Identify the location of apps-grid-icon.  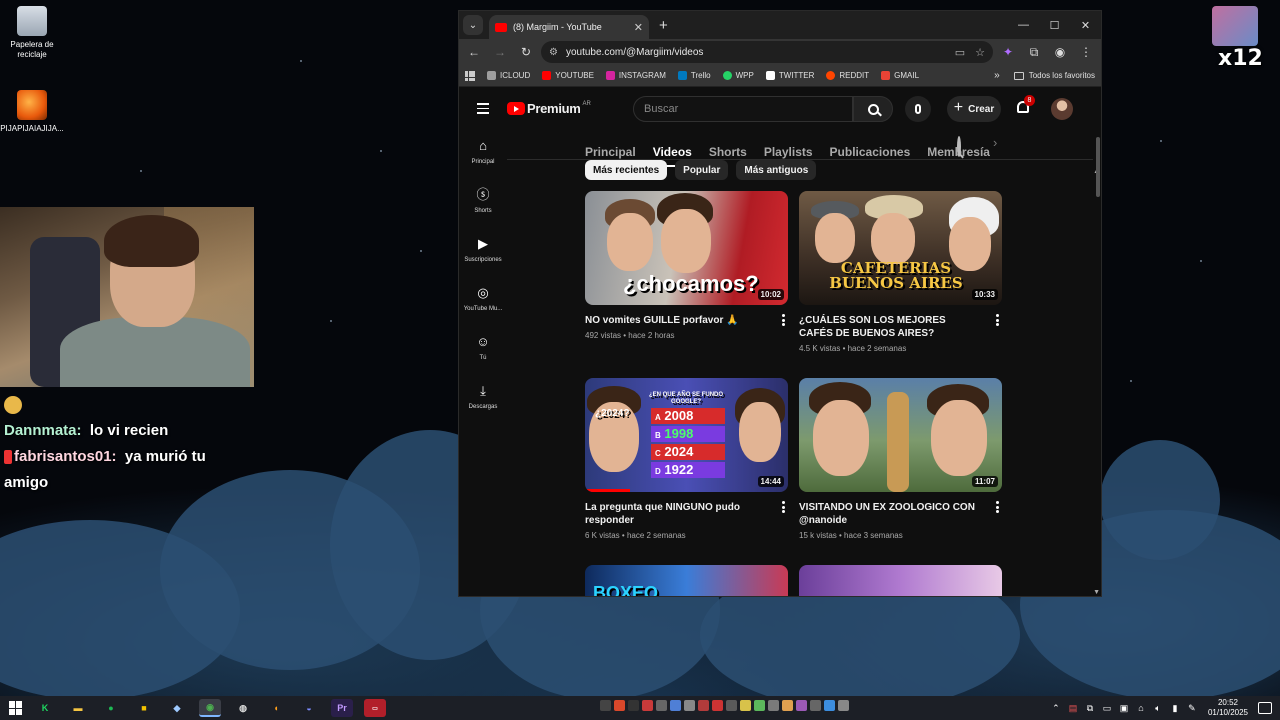
(470, 75).